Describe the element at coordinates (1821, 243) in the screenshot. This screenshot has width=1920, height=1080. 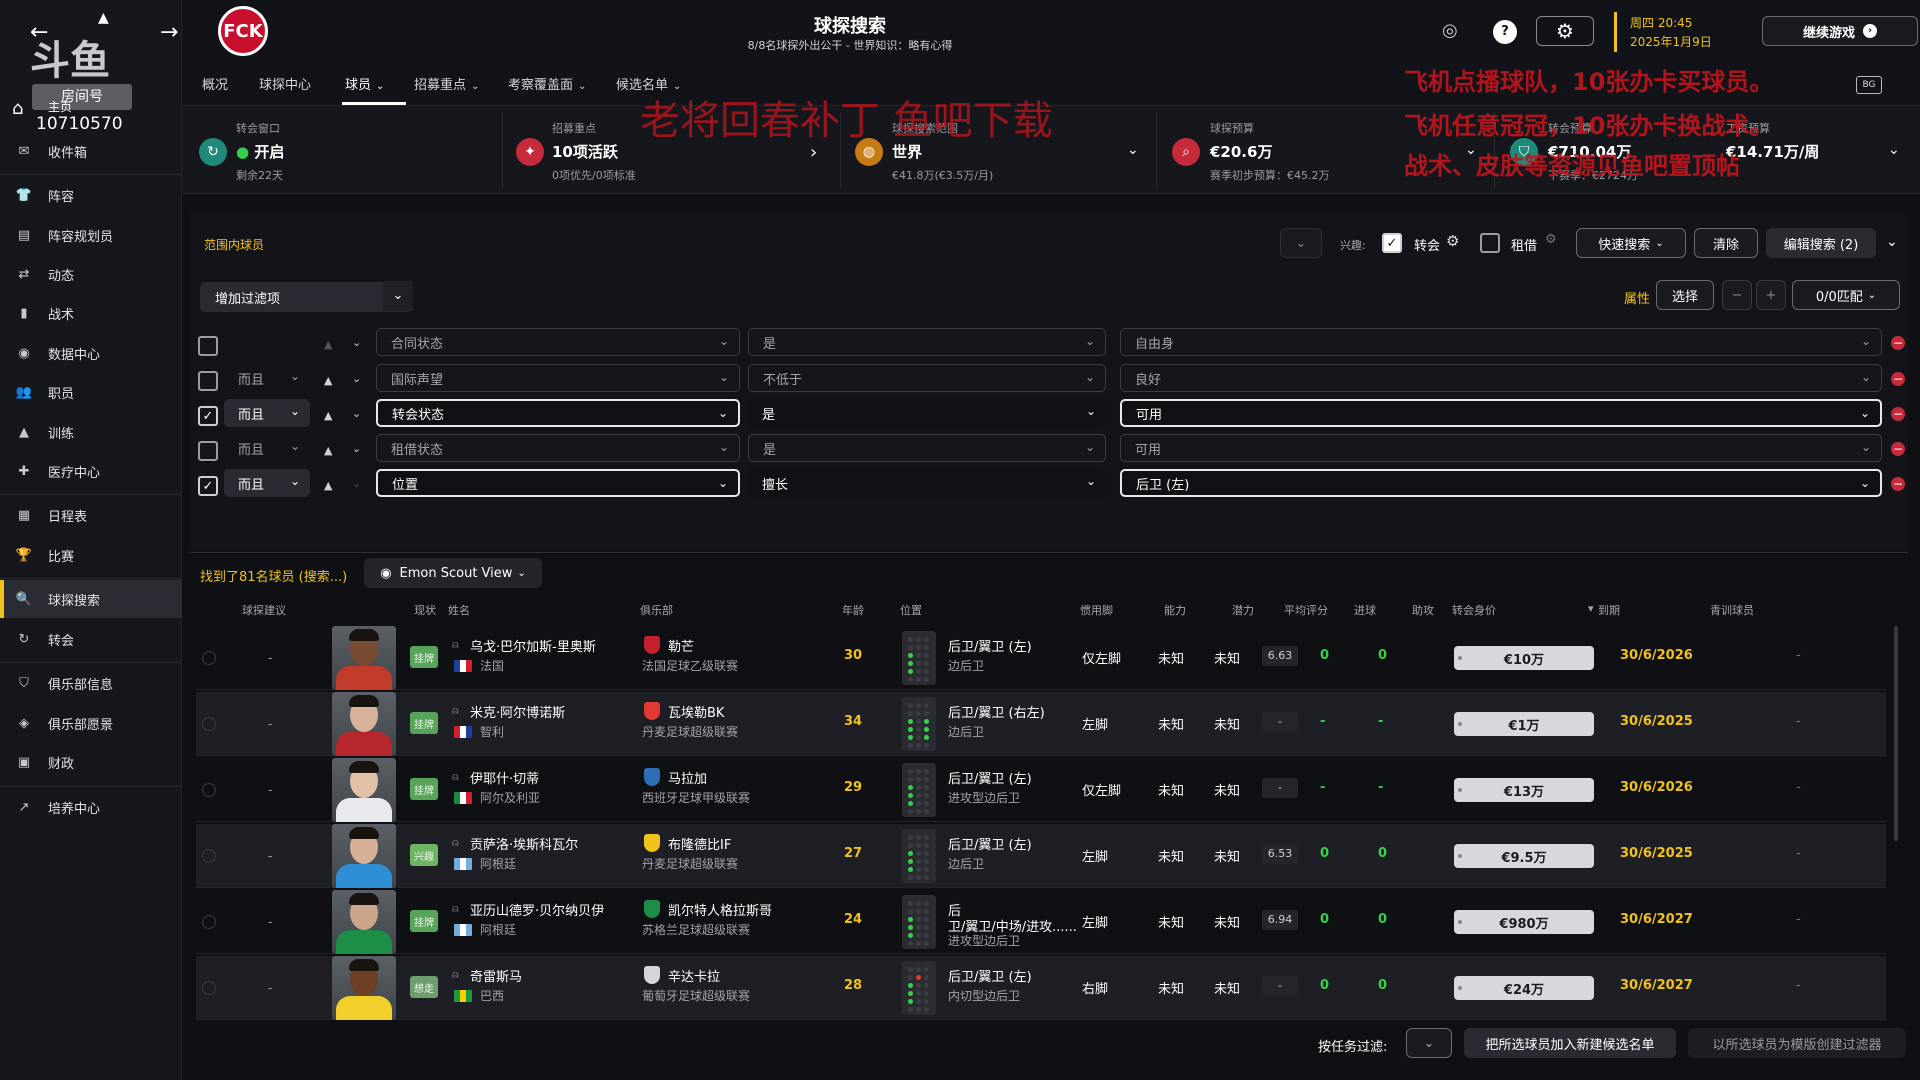
I see `edit-search-button: 编辑搜索 (2)` at that location.